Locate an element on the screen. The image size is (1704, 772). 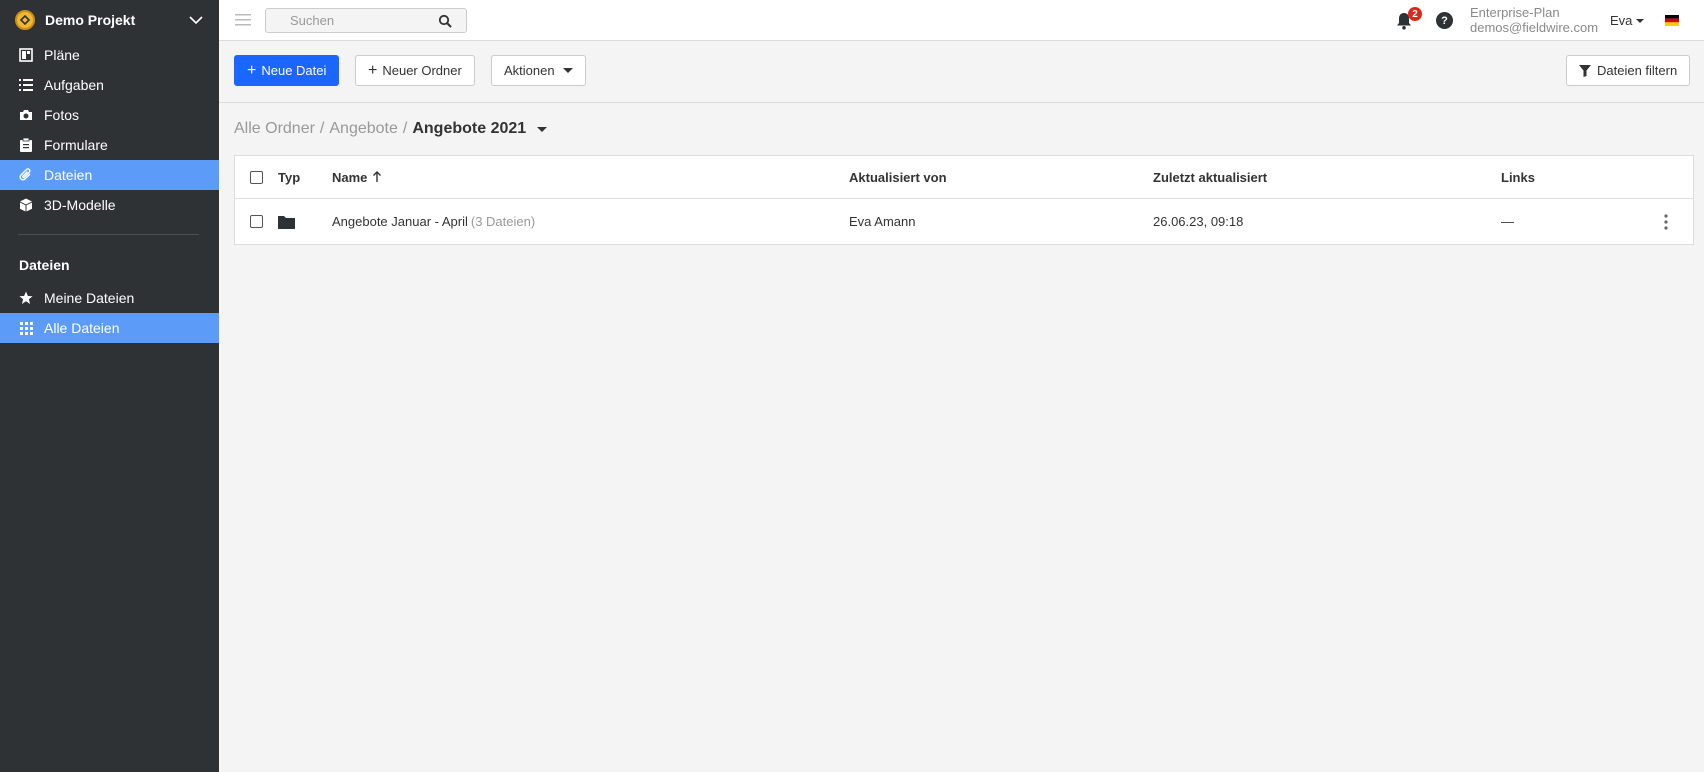
breadcrumb-item-angebote: Angebote is located at coordinates (363, 129).